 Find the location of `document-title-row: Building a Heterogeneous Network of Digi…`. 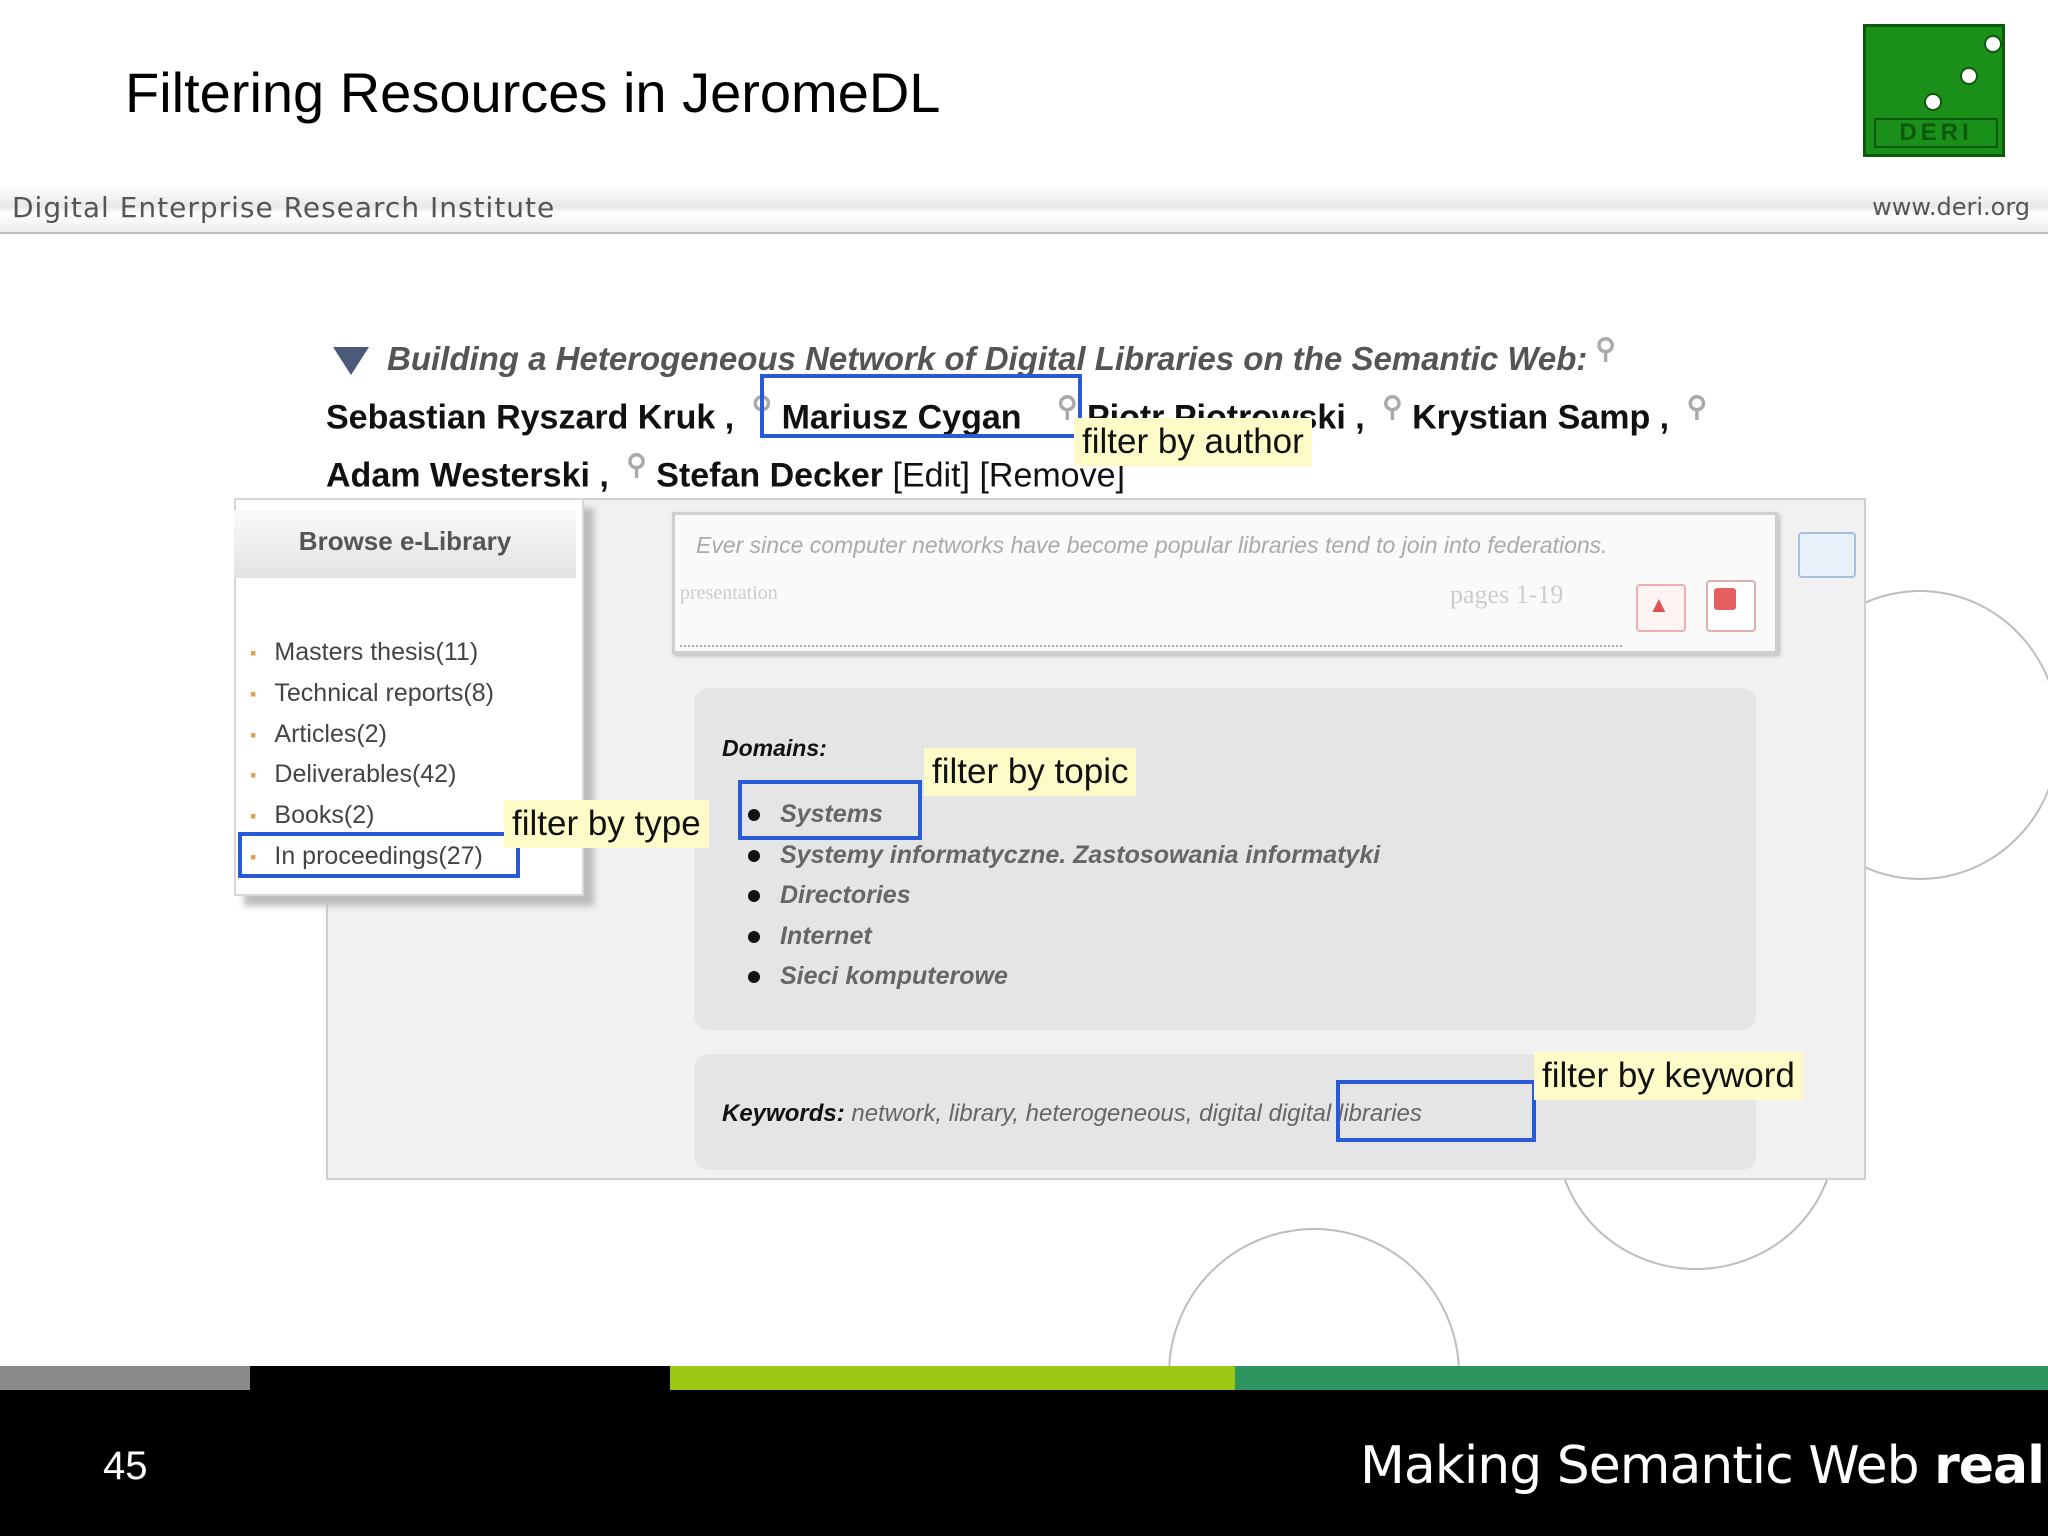

document-title-row: Building a Heterogeneous Network of Digi… is located at coordinates (974, 355).